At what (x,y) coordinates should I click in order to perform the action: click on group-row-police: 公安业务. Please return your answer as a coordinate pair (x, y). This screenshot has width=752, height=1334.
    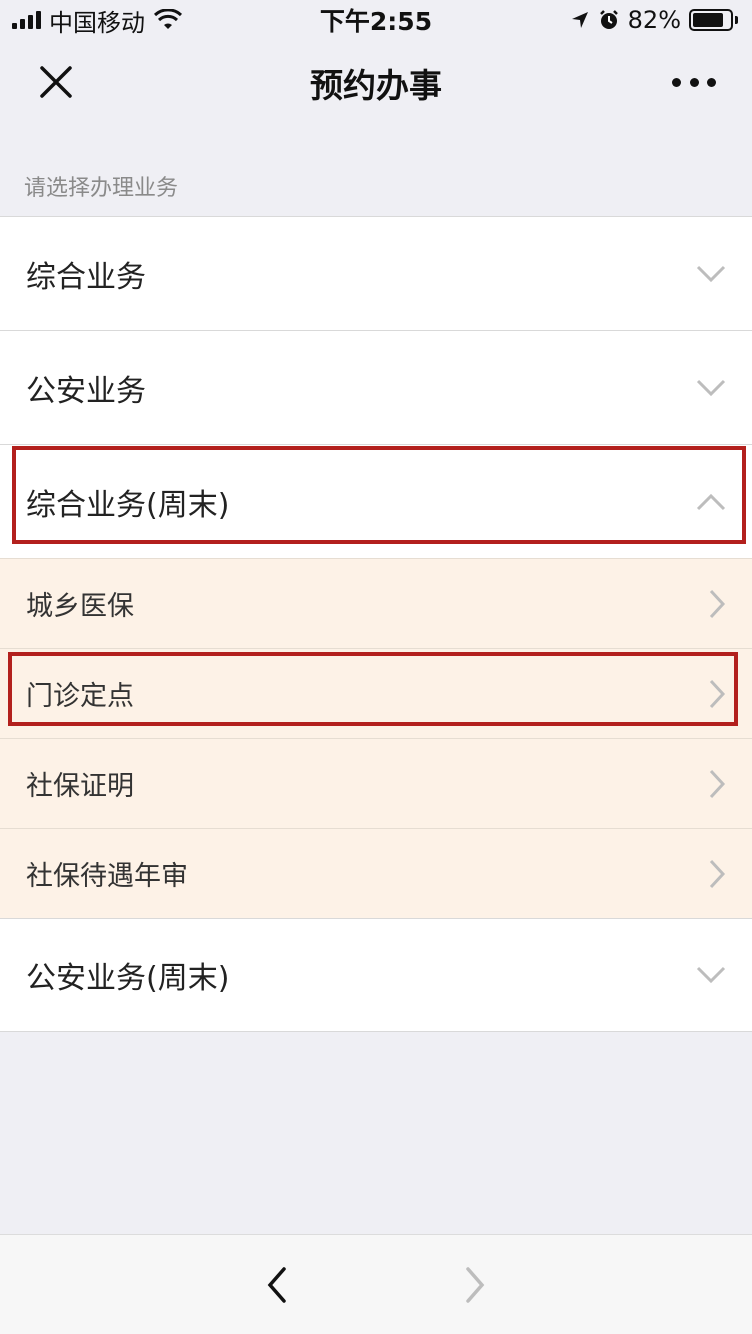
    Looking at the image, I should click on (376, 387).